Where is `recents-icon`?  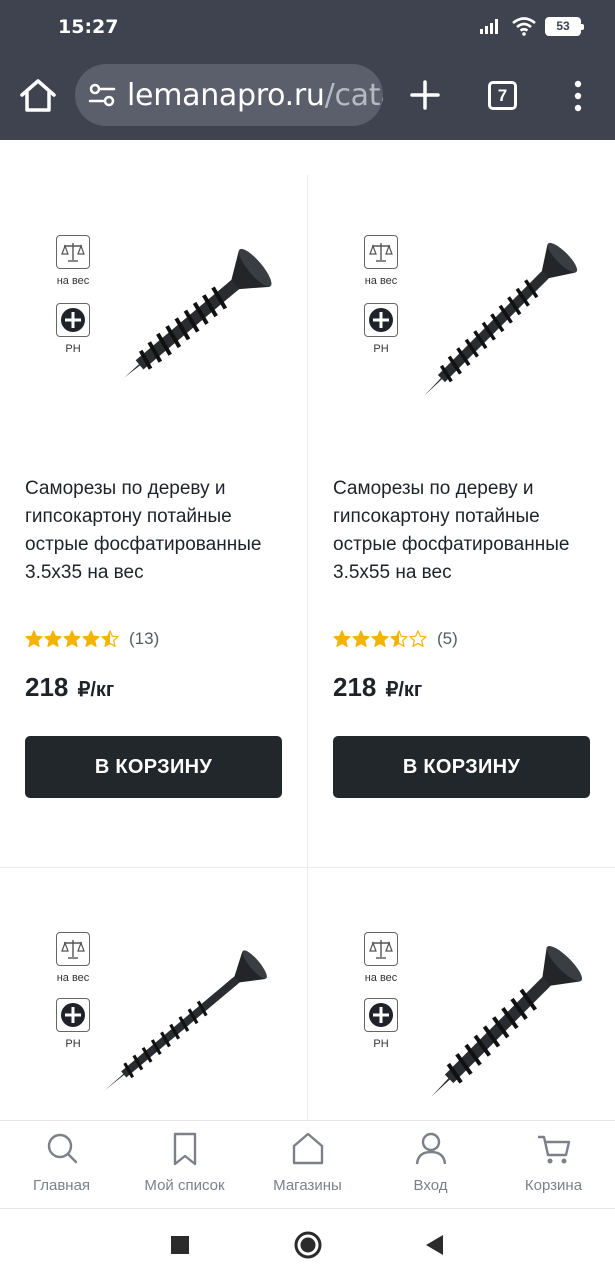 recents-icon is located at coordinates (180, 1245).